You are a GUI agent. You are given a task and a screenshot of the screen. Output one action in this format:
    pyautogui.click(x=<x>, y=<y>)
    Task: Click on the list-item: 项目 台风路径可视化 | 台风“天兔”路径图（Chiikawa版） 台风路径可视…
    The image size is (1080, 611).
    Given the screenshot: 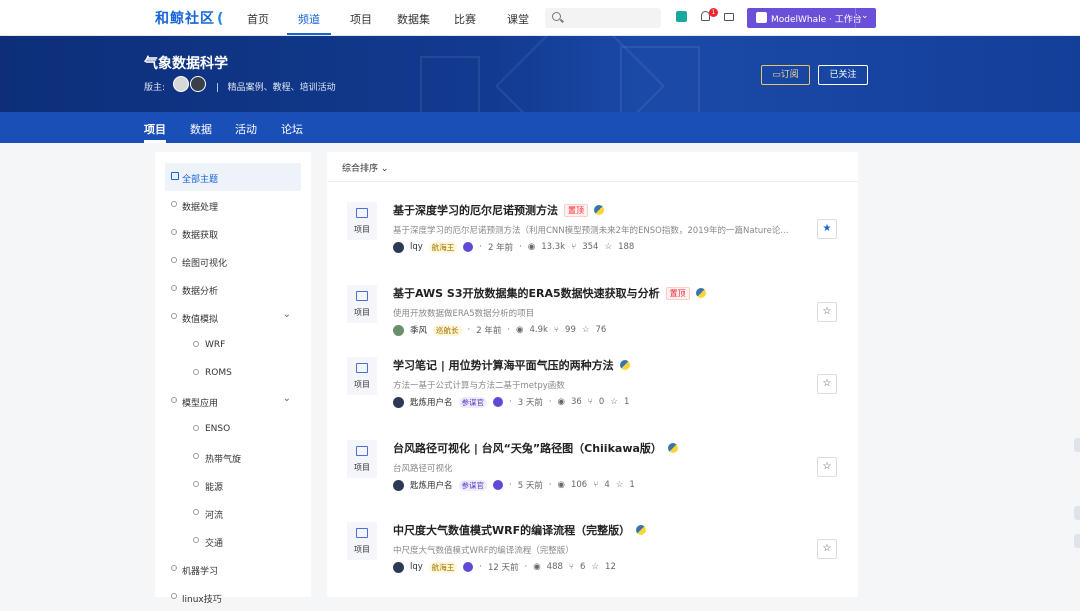 What is the action you would take?
    pyautogui.click(x=592, y=480)
    